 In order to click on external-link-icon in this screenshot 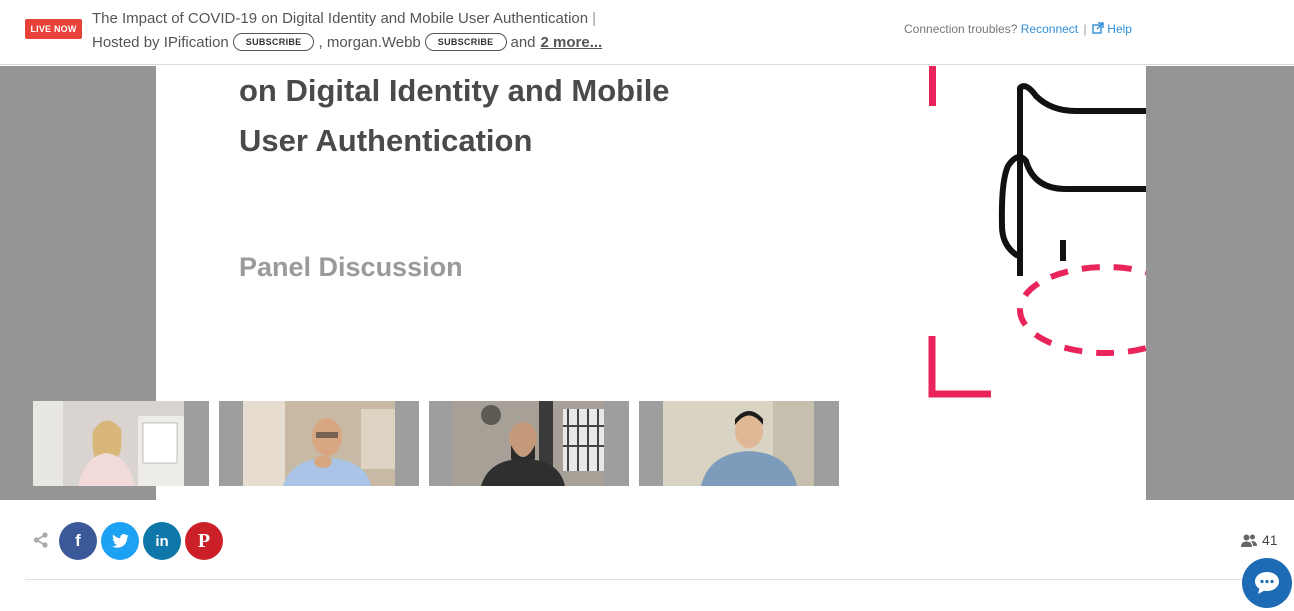, I will do `click(1098, 28)`.